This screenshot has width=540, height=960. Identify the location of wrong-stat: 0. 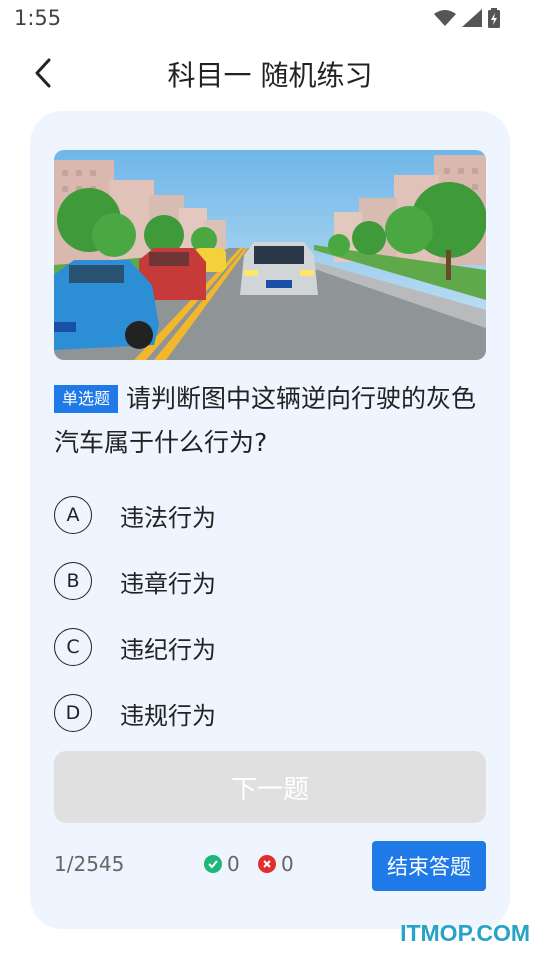
(276, 864).